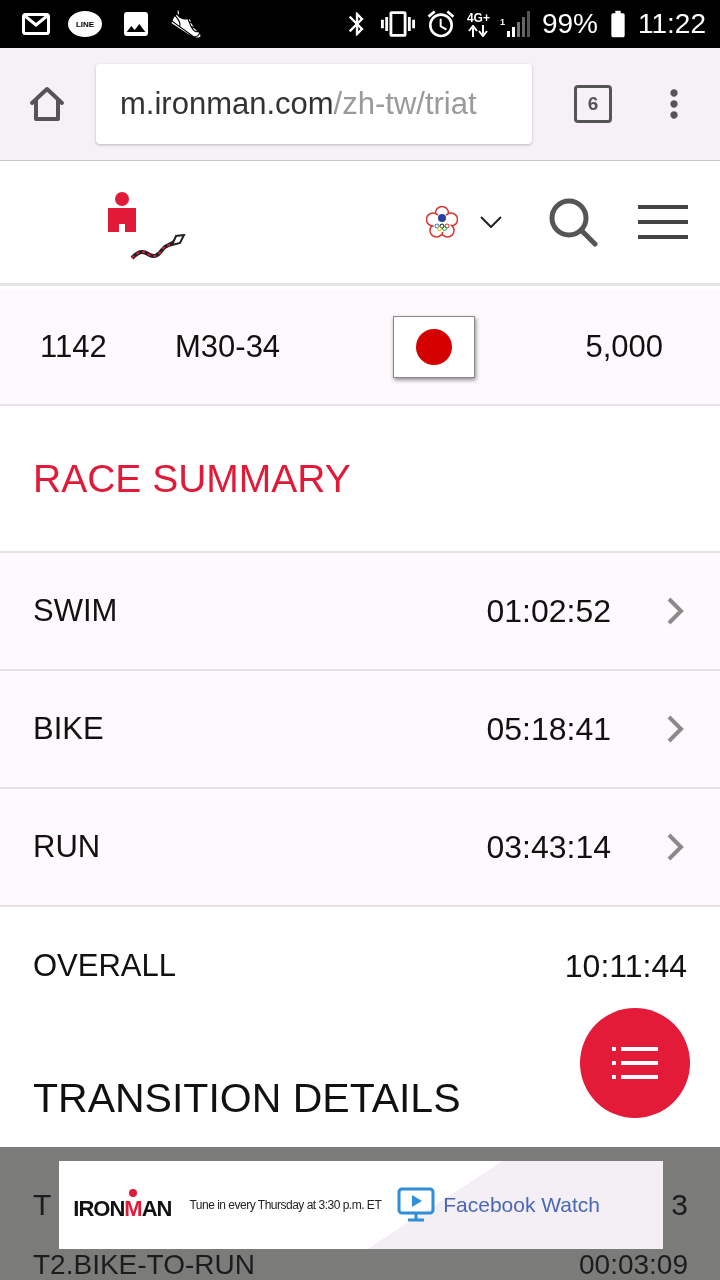 This screenshot has height=1280, width=720. I want to click on data-arrows-icon, so click(478, 30).